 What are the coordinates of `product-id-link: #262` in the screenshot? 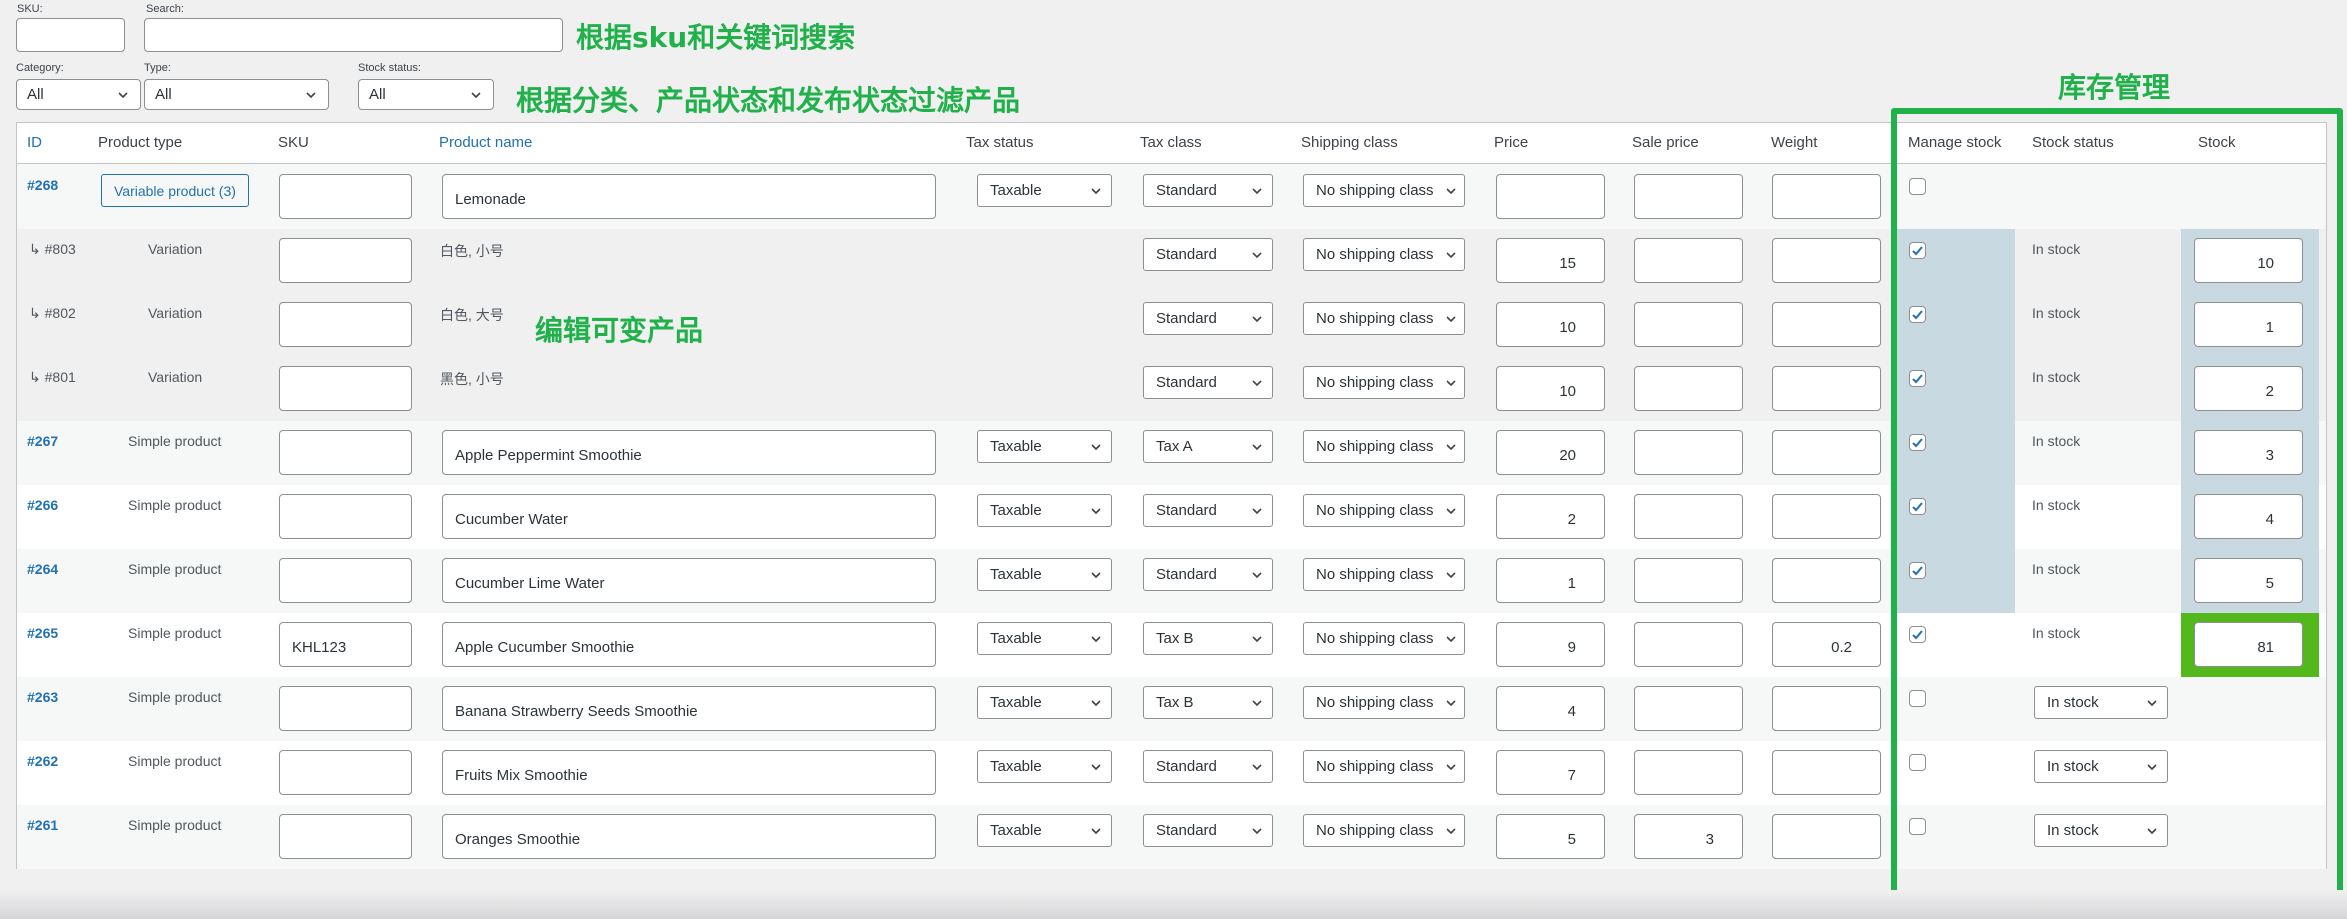 It's located at (42, 761).